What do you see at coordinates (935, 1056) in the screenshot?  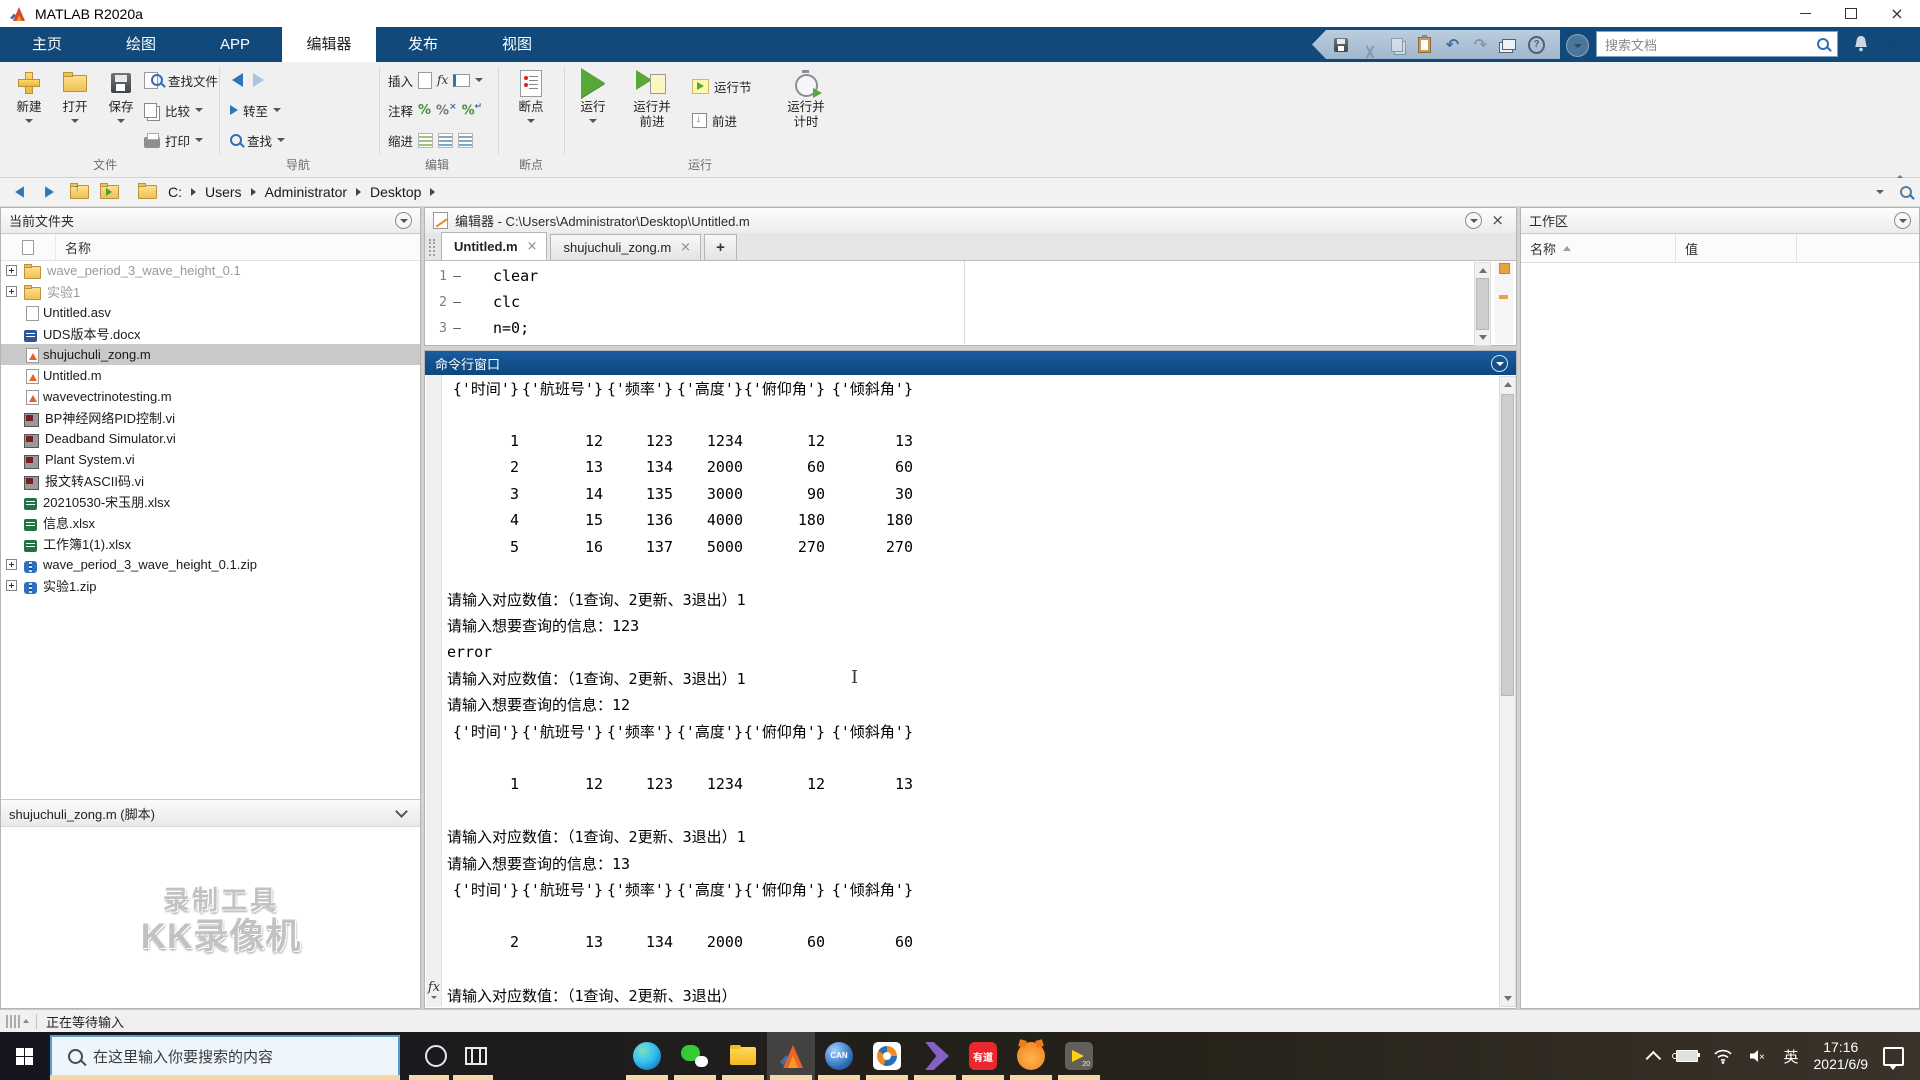 I see `taskbar-app-vs` at bounding box center [935, 1056].